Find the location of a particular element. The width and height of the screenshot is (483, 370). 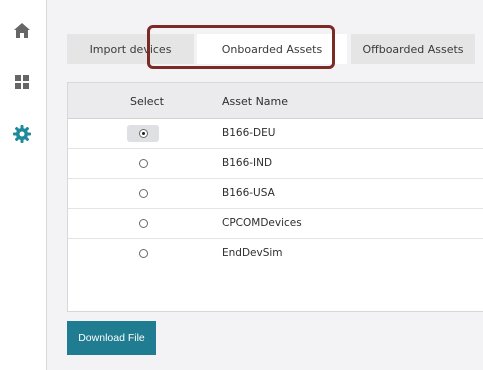

asset-name: EndDevSim is located at coordinates (252, 253).